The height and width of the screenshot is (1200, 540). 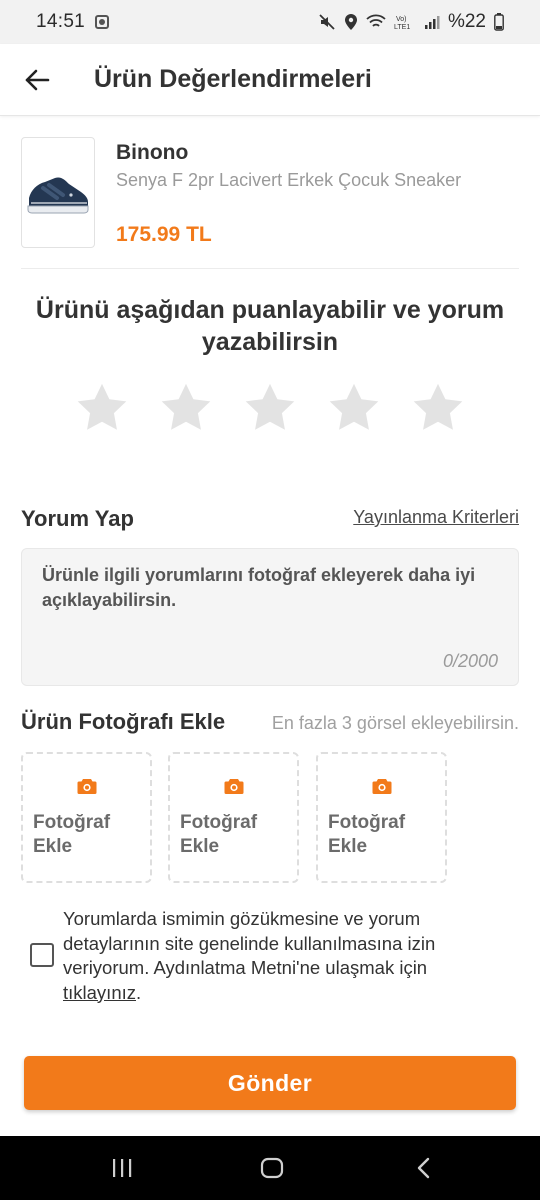 I want to click on product-name: Senya F 2pr Lacivert Erkek Çocuk Sneaker, so click(x=289, y=180).